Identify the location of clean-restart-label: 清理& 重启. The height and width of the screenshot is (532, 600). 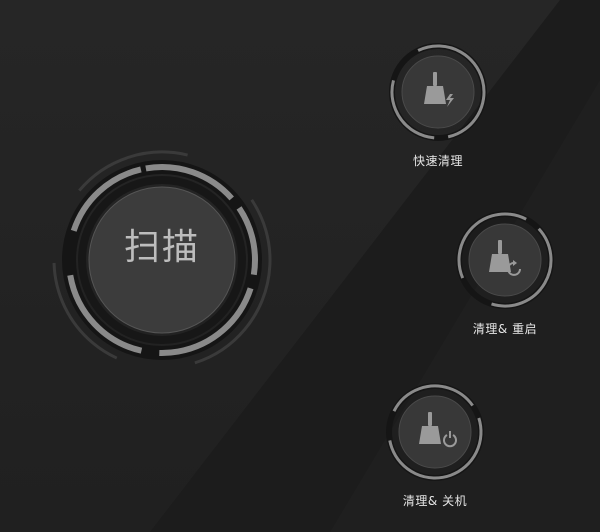
(505, 329).